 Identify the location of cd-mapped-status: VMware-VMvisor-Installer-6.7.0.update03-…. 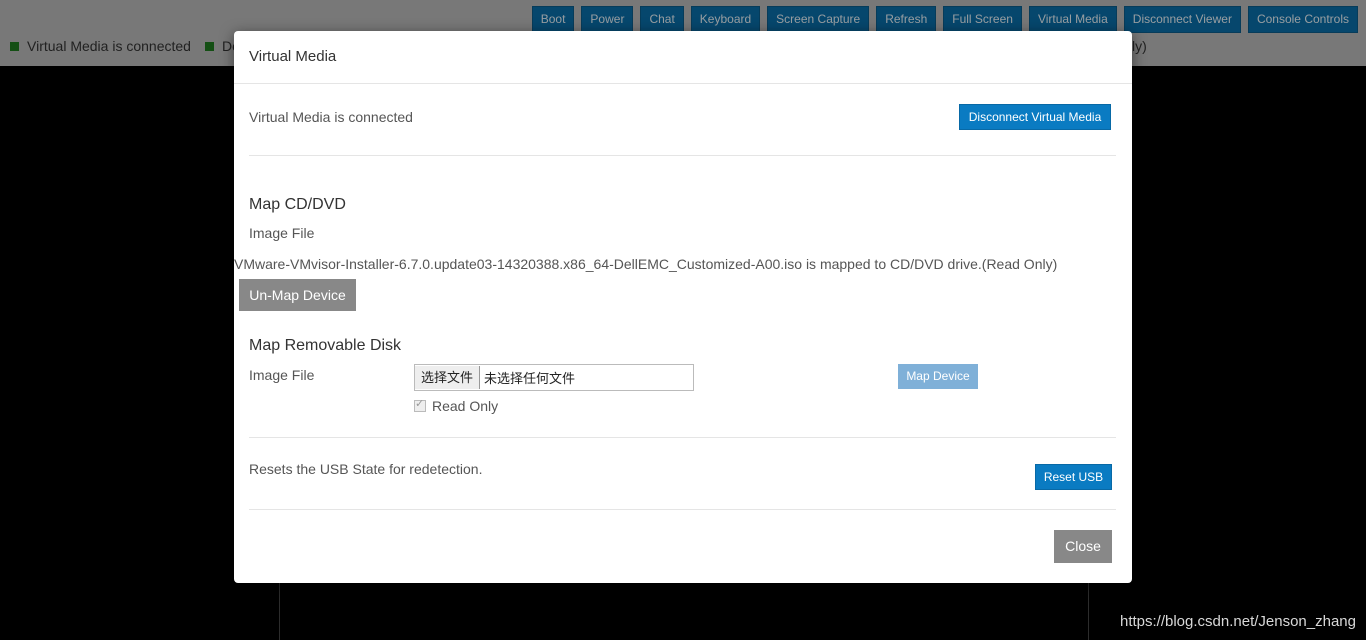
(646, 264).